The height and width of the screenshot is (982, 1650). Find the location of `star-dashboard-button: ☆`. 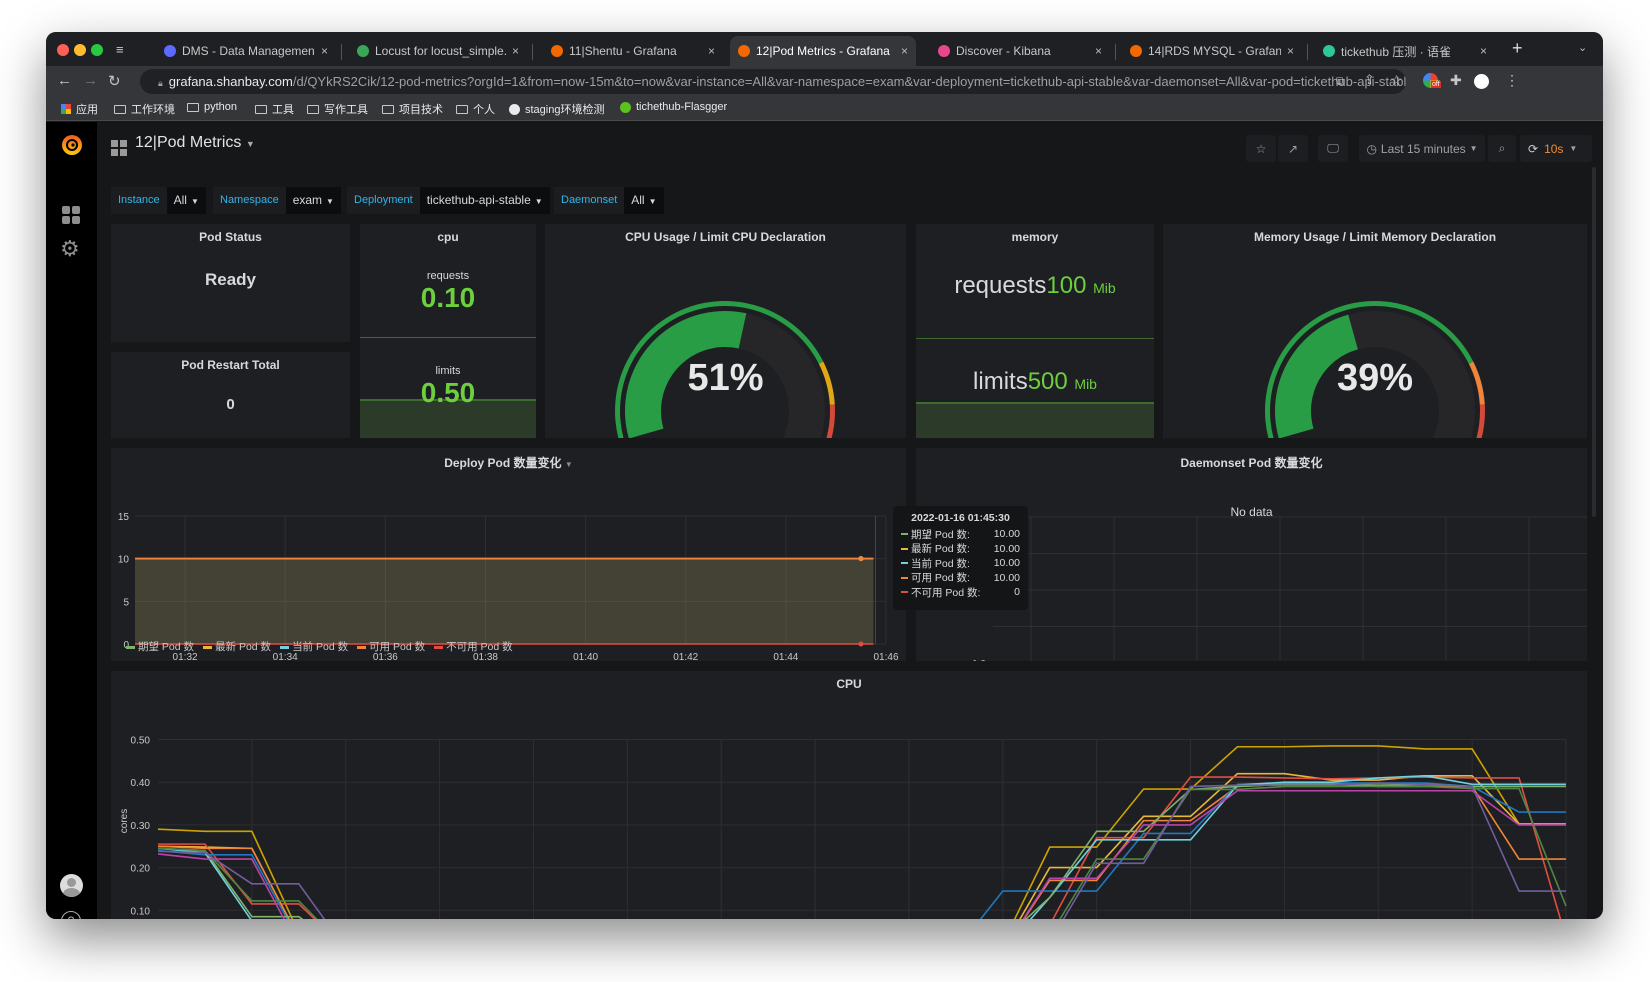

star-dashboard-button: ☆ is located at coordinates (1261, 148).